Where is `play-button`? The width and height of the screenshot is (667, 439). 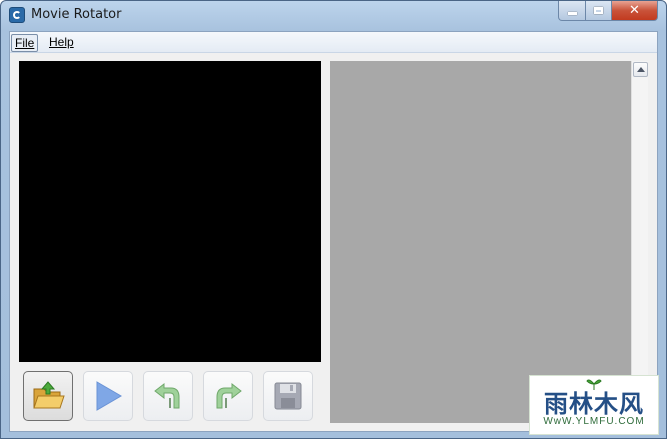
play-button is located at coordinates (108, 396).